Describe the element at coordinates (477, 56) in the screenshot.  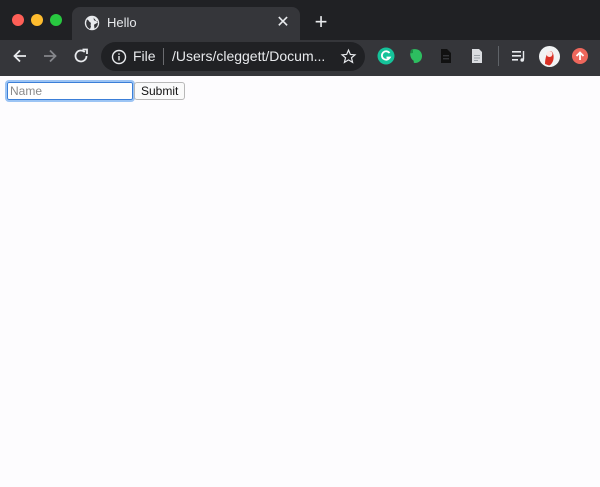
I see `file-icon` at that location.